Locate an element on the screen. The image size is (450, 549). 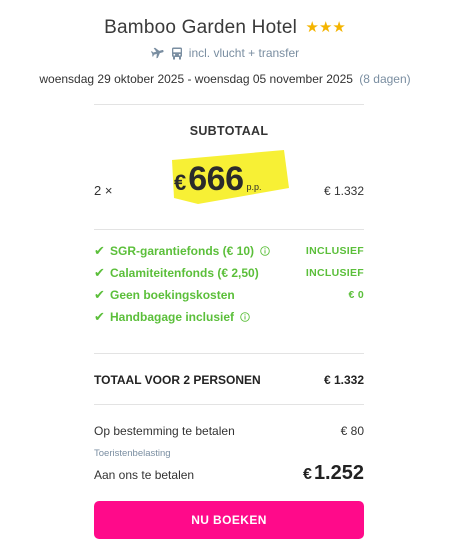
hotel-title: Bamboo Garden Hotel ★★★ is located at coordinates (225, 28).